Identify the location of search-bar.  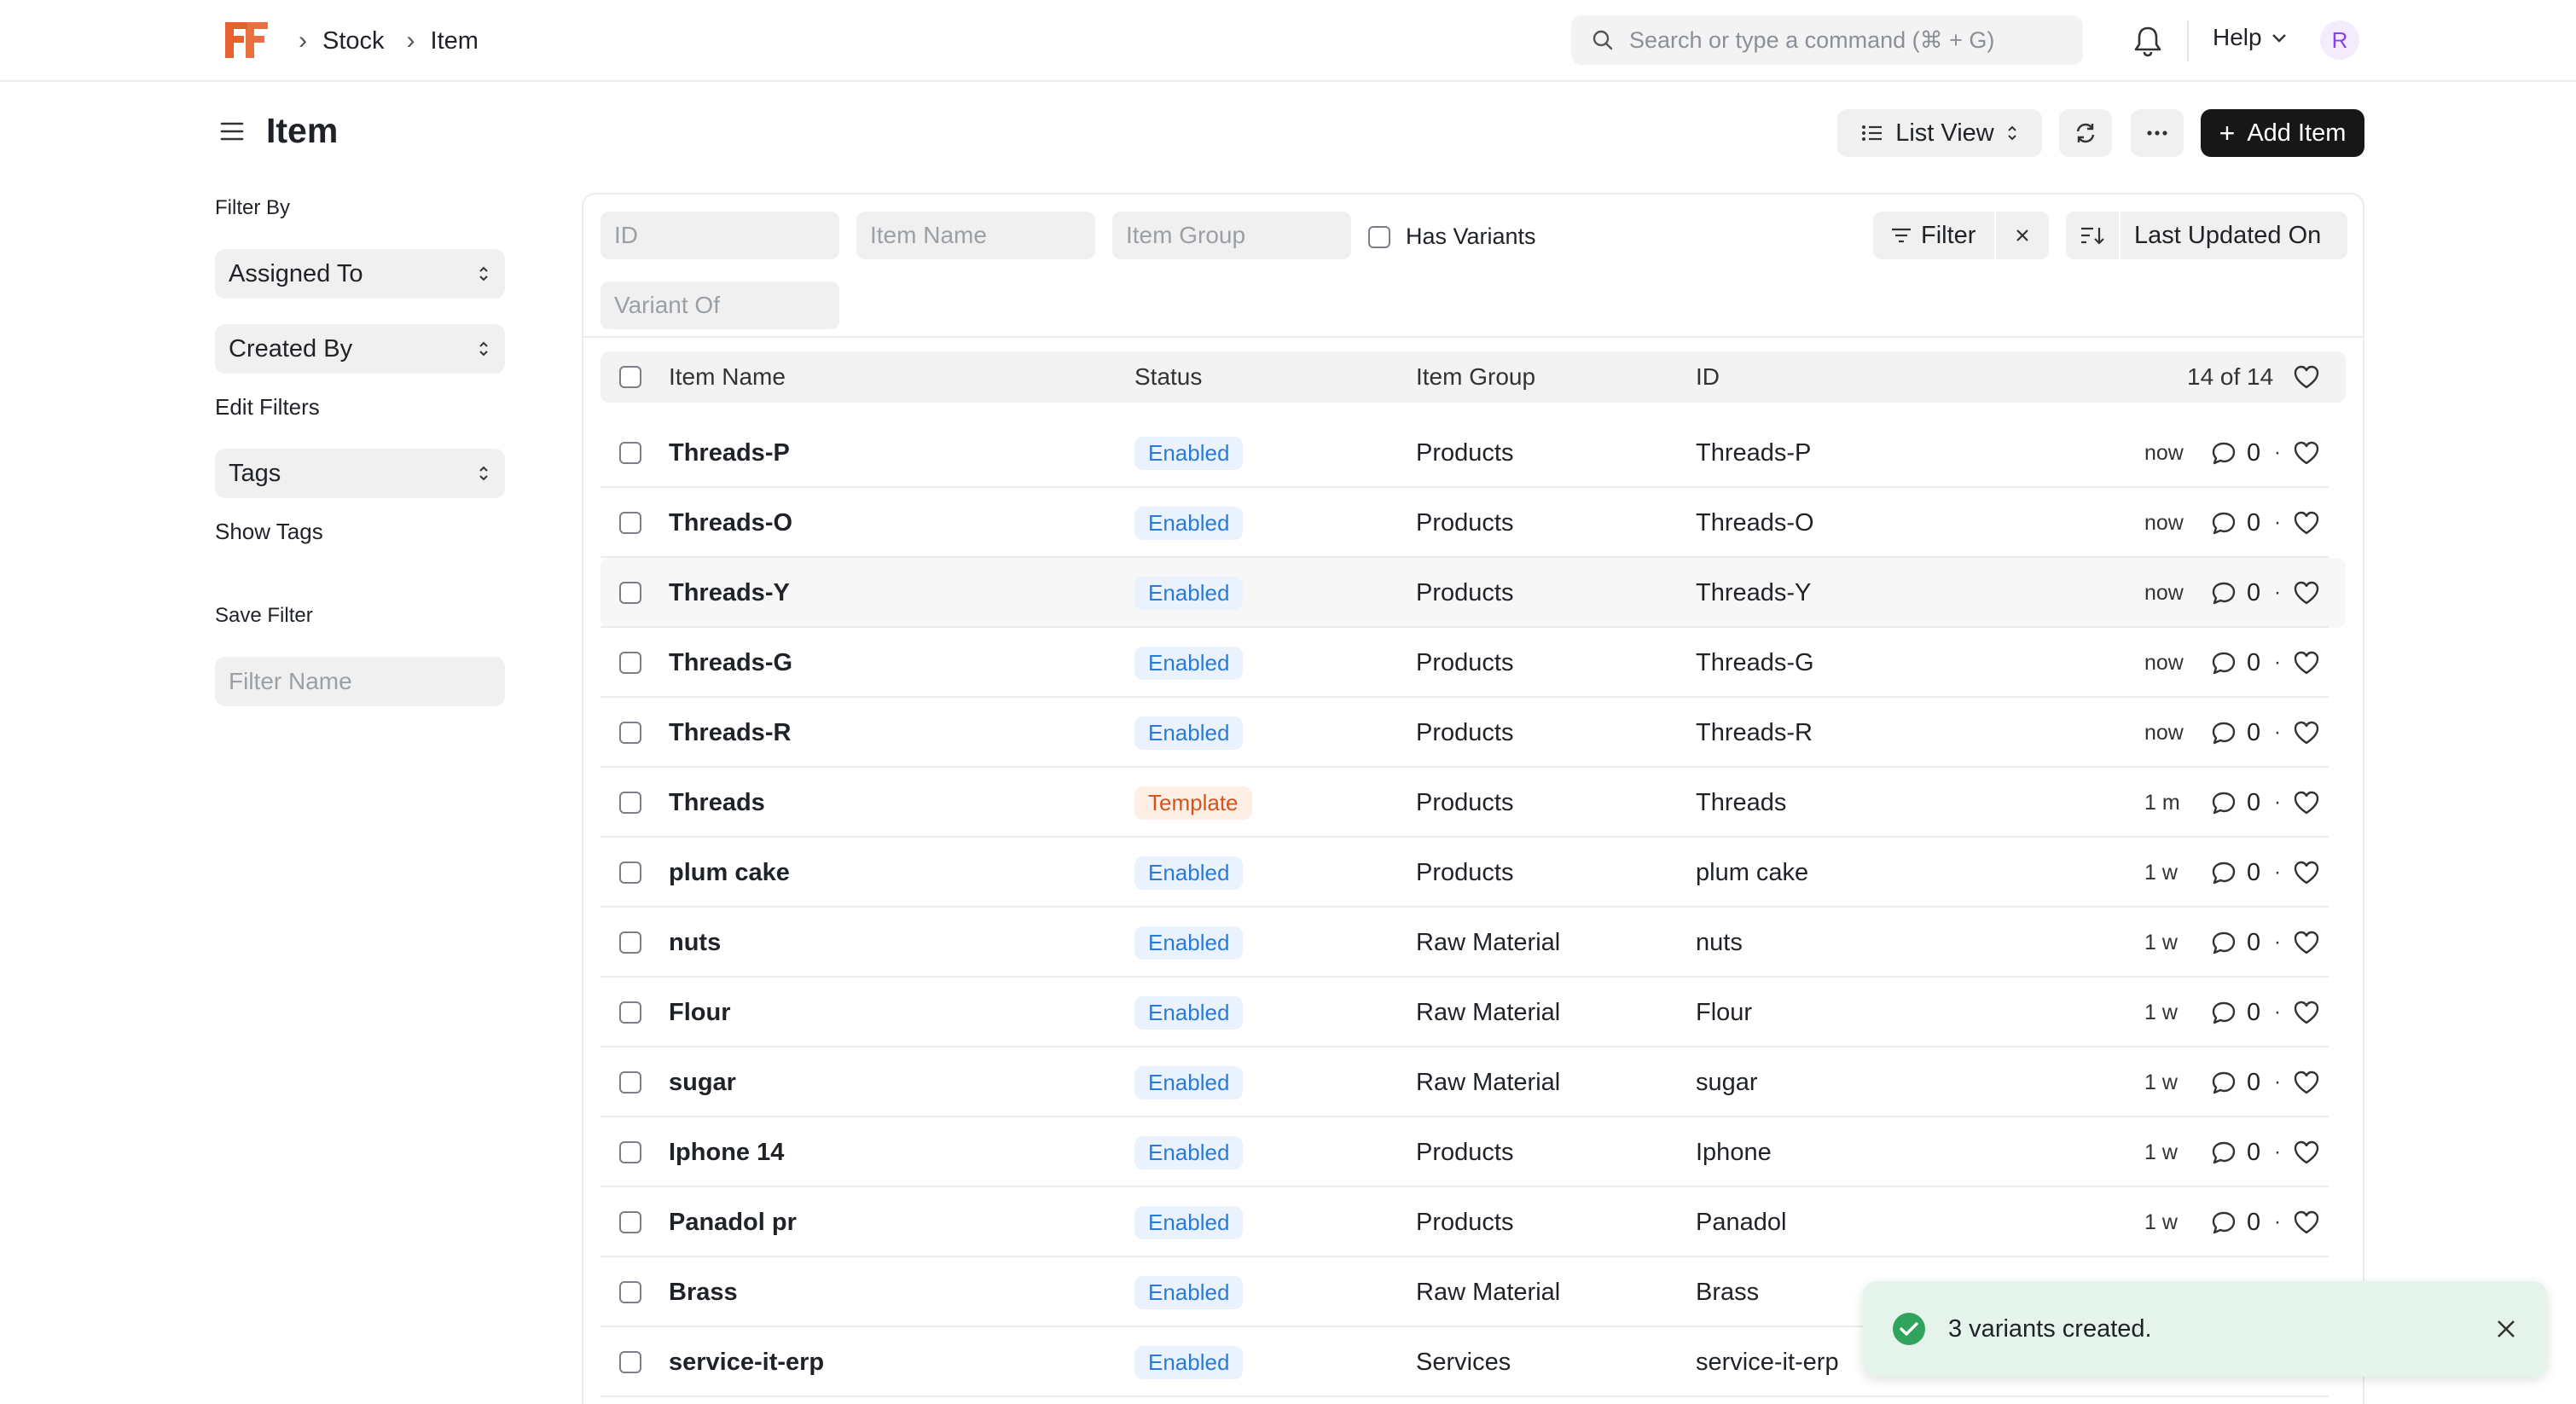
(1827, 40).